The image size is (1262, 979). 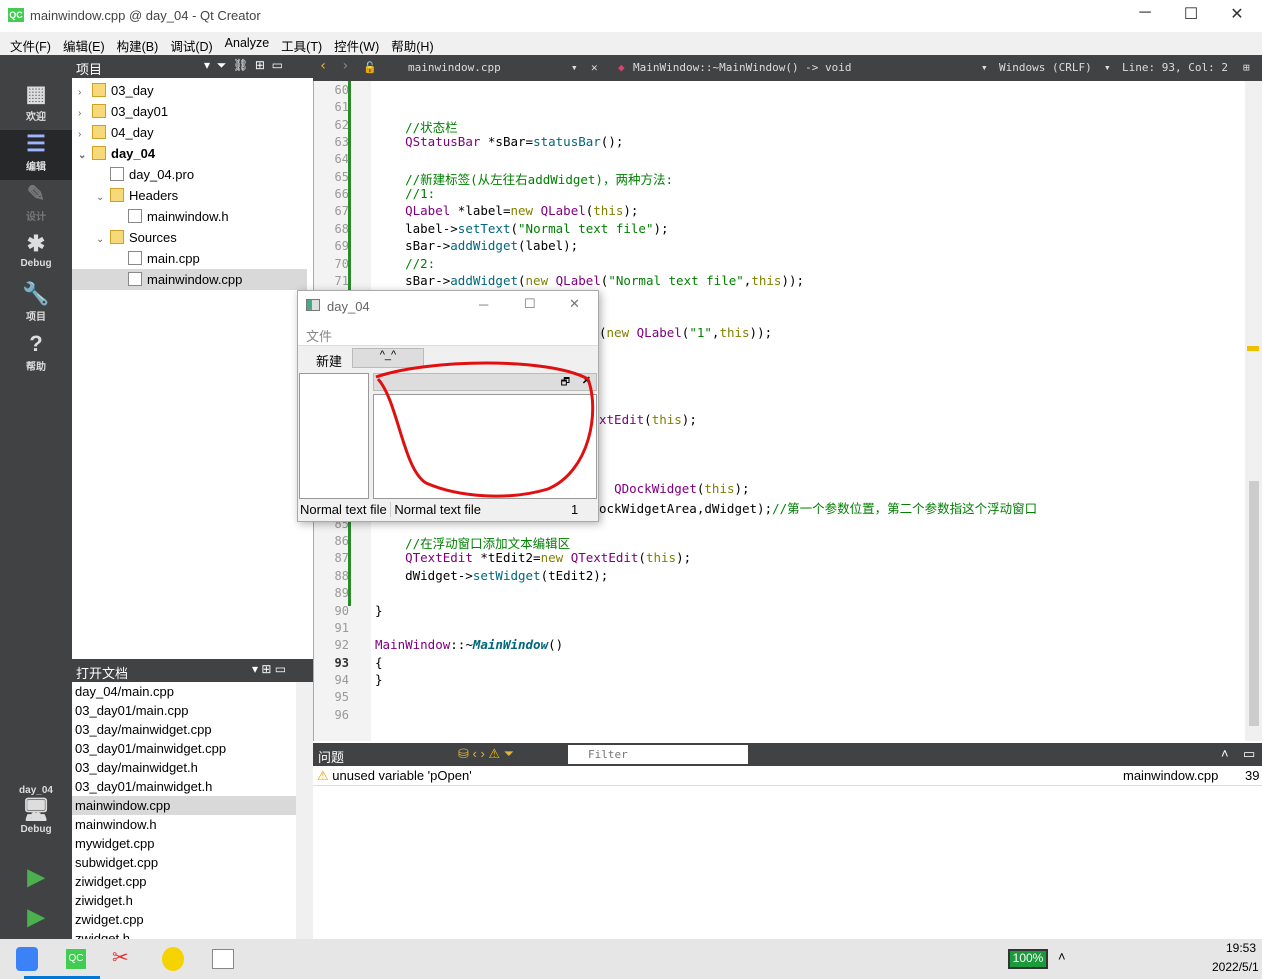 What do you see at coordinates (631, 959) in the screenshot?
I see `taskbar: QC ✂ 100% ˄ 19:53 2022/5/1` at bounding box center [631, 959].